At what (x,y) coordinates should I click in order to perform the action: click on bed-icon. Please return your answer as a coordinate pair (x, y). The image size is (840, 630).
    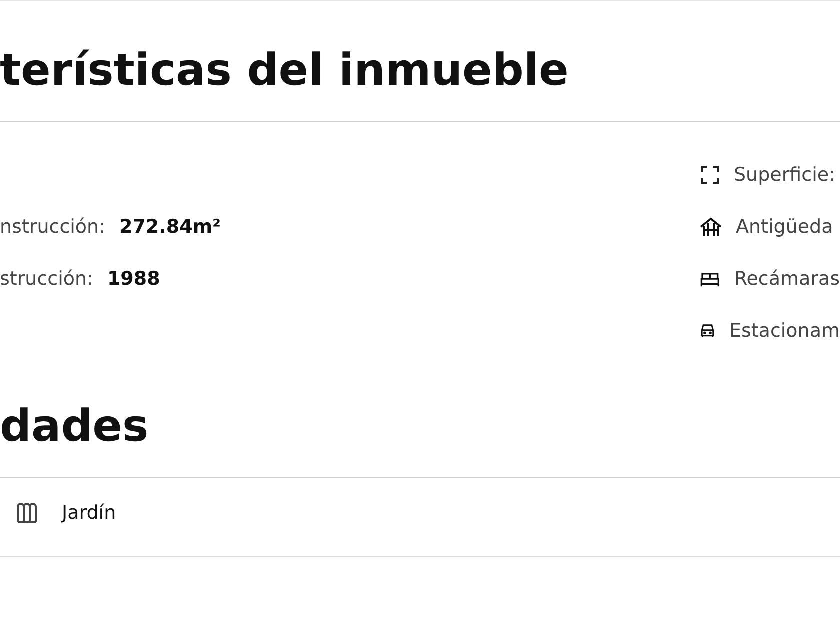
    Looking at the image, I should click on (710, 279).